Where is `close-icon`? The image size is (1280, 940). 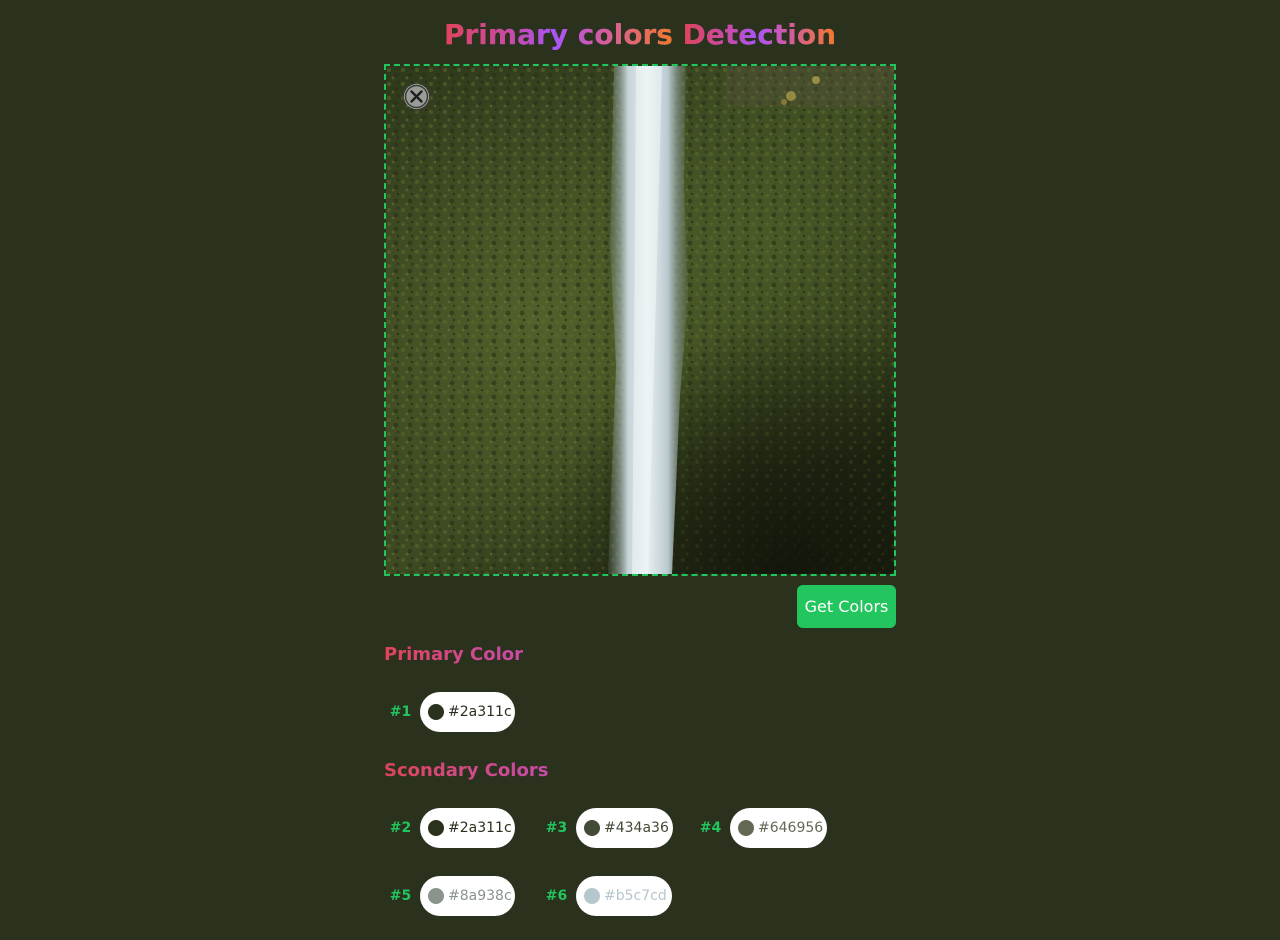
close-icon is located at coordinates (416, 96).